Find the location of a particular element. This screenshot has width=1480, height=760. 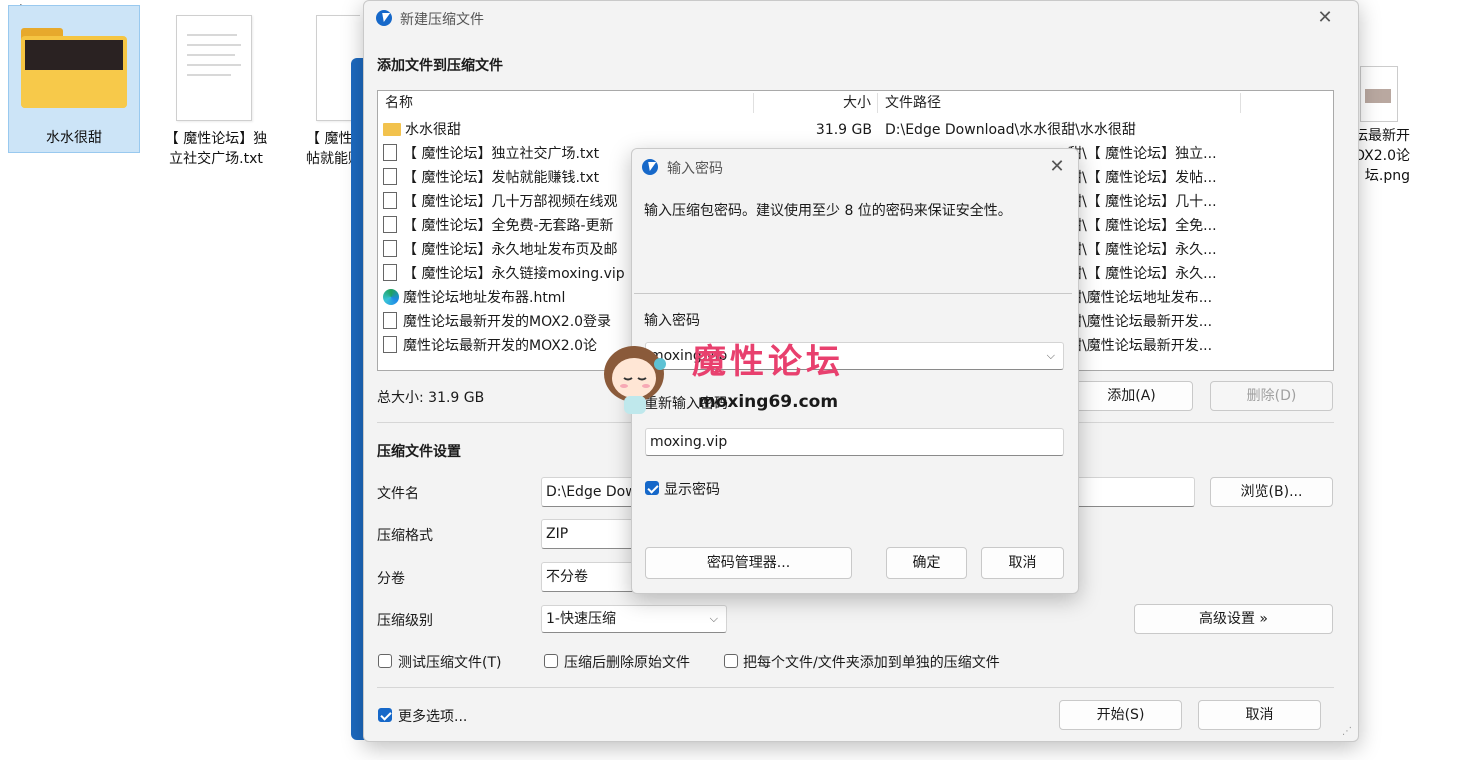

add-button: 添加(A) is located at coordinates (1131, 396).